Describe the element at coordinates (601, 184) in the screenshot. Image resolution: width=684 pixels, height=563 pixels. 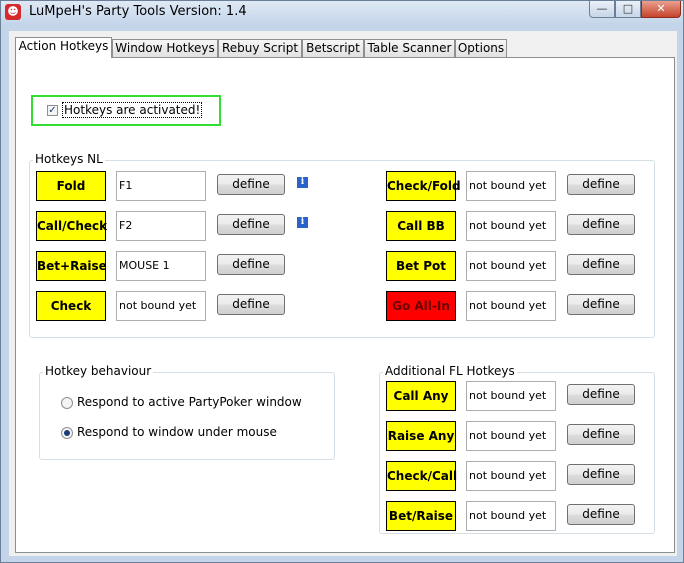
I see `define-check-fold-button: define` at that location.